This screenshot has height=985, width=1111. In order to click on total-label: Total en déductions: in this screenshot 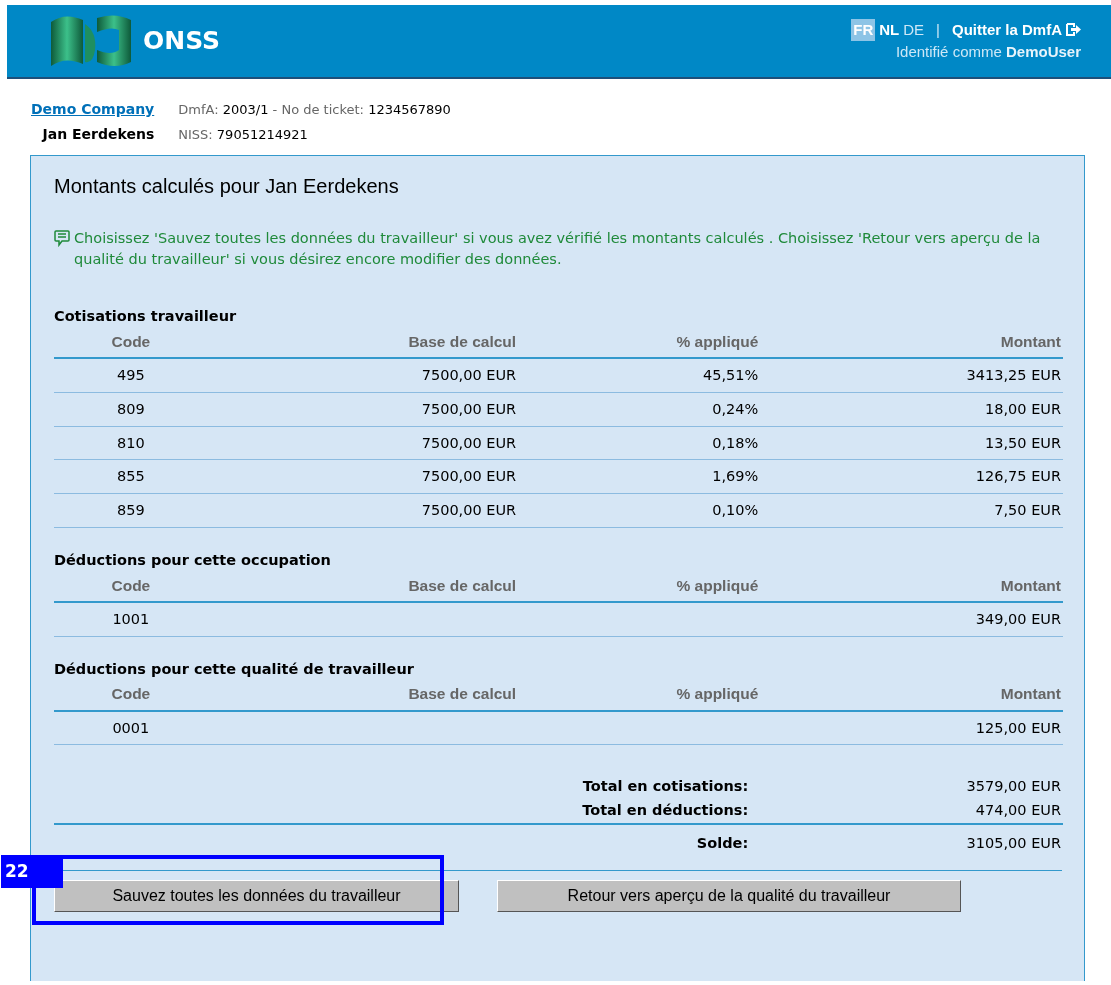, I will do `click(402, 811)`.